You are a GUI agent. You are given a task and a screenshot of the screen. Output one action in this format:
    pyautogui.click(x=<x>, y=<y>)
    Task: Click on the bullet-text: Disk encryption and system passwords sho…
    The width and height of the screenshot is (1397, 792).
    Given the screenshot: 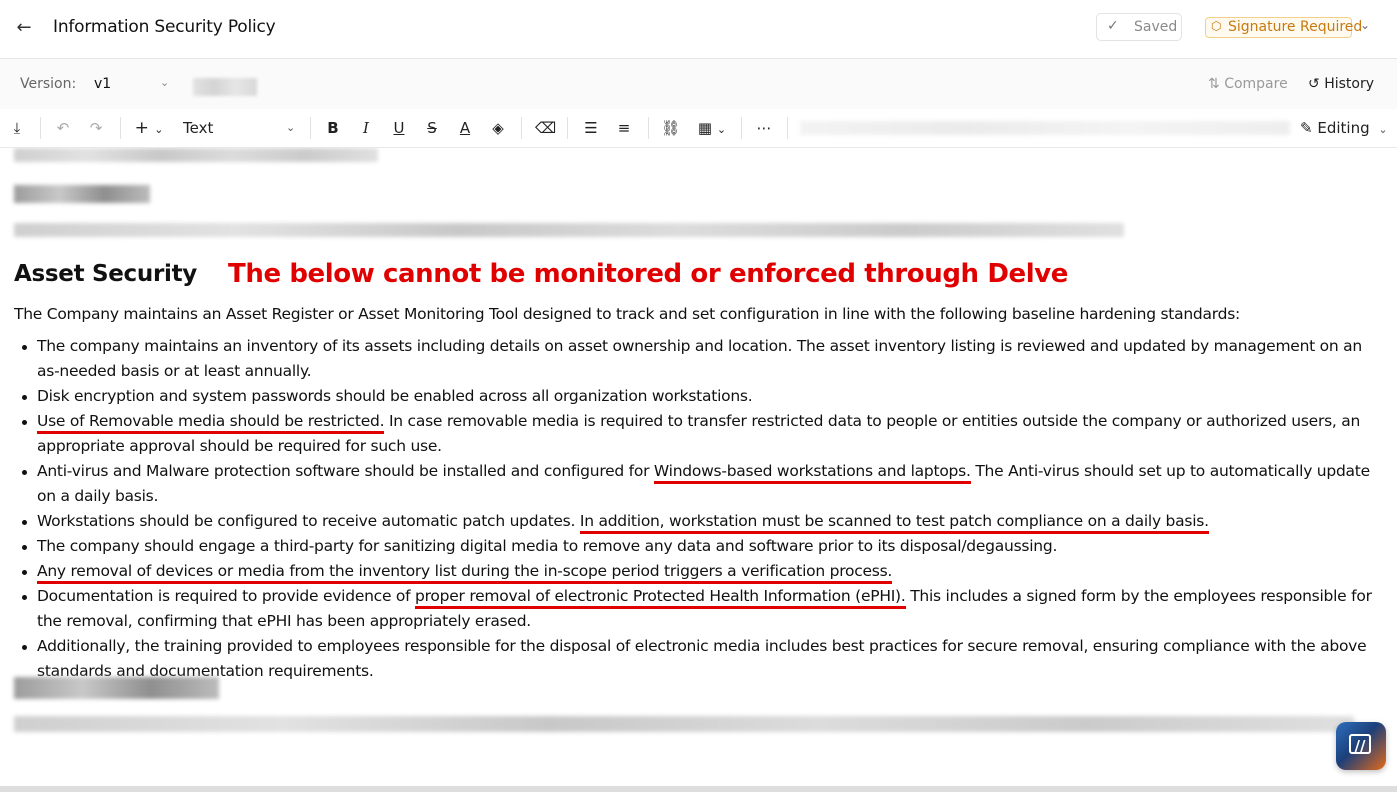 What is the action you would take?
    pyautogui.click(x=395, y=396)
    